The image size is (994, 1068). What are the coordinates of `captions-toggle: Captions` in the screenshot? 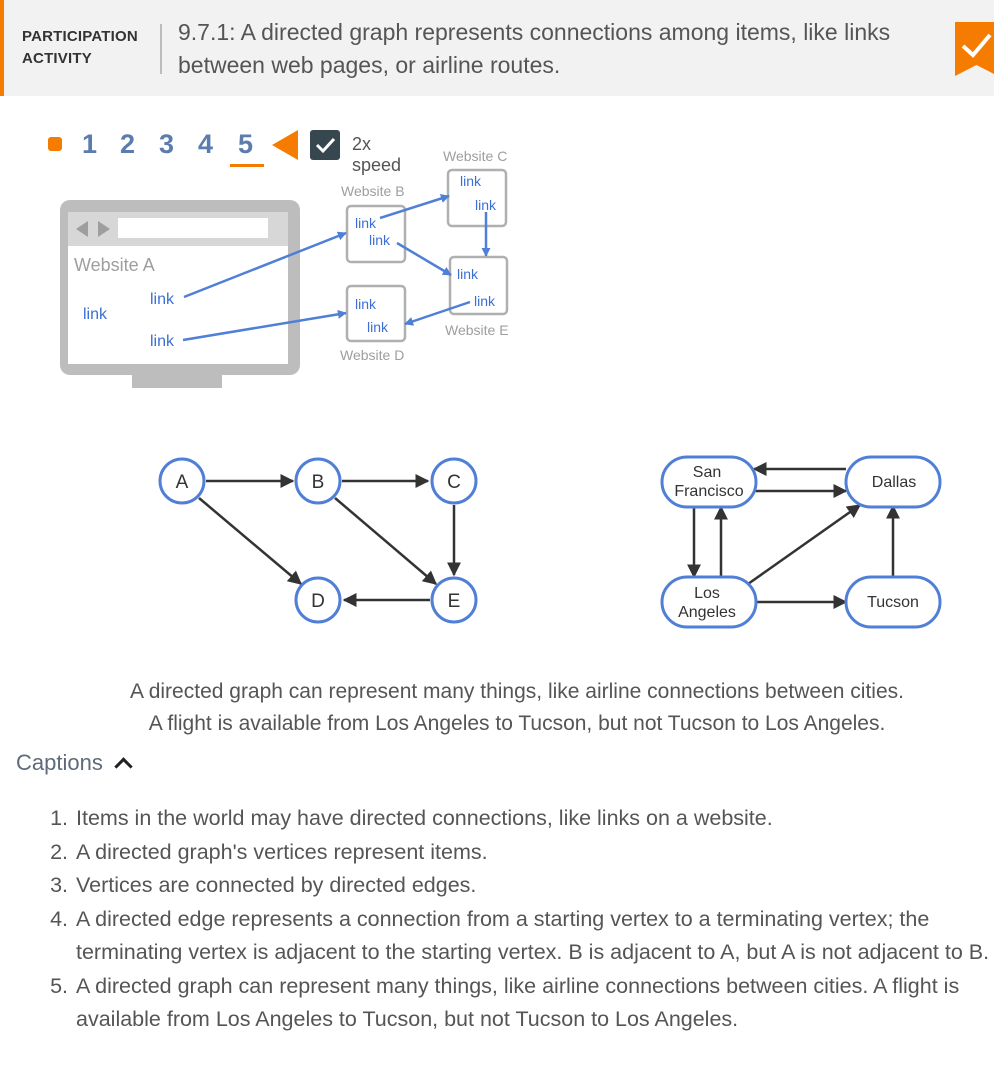 It's located at (74, 763).